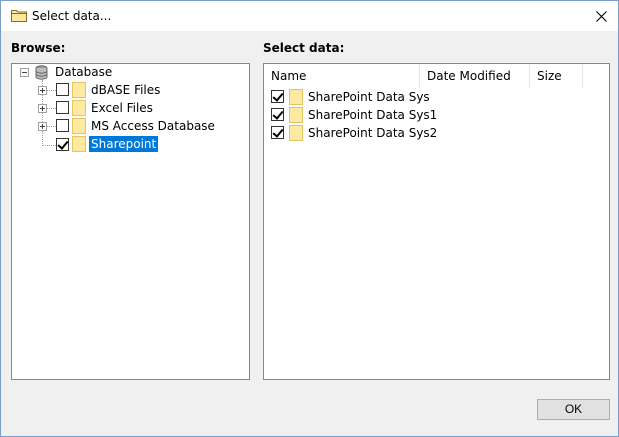 Image resolution: width=619 pixels, height=437 pixels. Describe the element at coordinates (304, 48) in the screenshot. I see `select-data-label: Select data:` at that location.